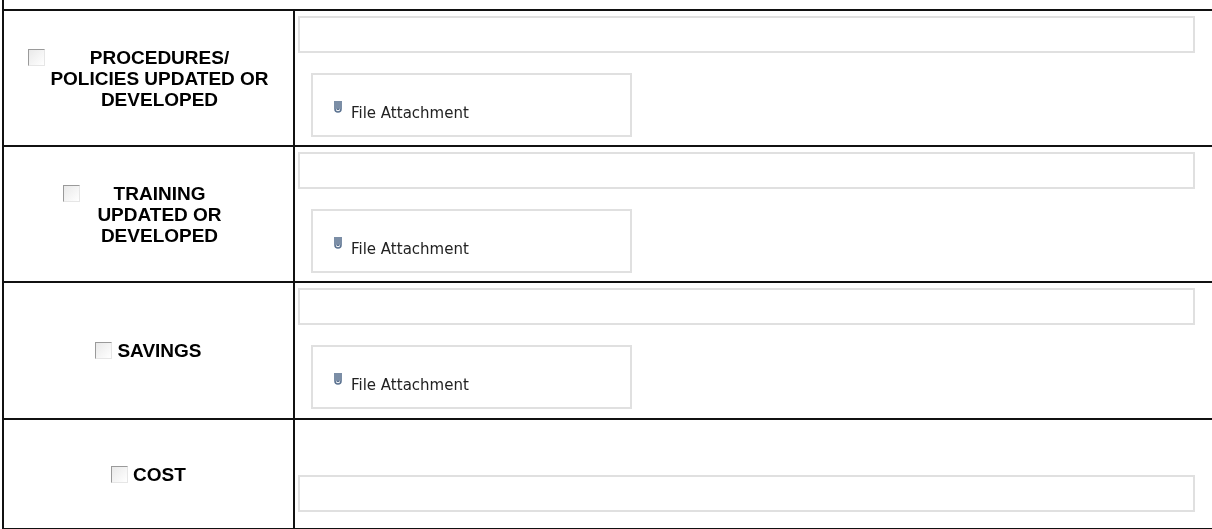 Image resolution: width=1212 pixels, height=529 pixels. What do you see at coordinates (159, 214) in the screenshot?
I see `row-label: TRAINING UPDATED OR DEVELOPED` at bounding box center [159, 214].